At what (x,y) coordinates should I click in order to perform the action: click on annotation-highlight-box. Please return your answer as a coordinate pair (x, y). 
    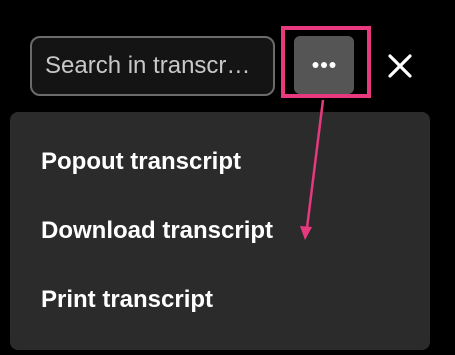
    Looking at the image, I should click on (326, 62).